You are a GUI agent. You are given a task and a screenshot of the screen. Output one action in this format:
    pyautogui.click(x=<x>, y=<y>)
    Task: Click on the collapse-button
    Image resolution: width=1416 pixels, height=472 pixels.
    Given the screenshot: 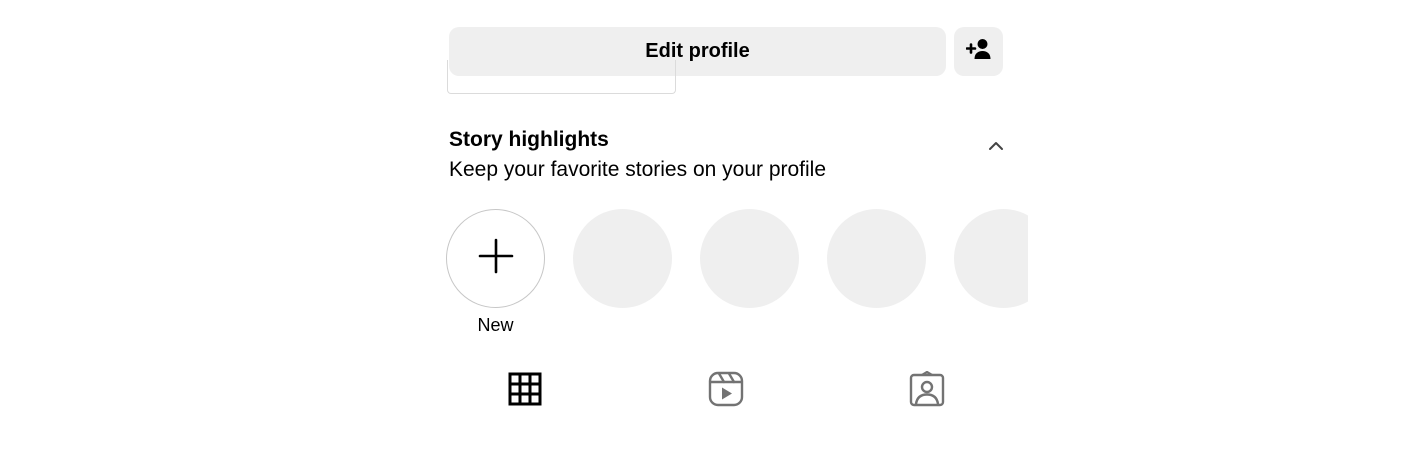 What is the action you would take?
    pyautogui.click(x=996, y=147)
    